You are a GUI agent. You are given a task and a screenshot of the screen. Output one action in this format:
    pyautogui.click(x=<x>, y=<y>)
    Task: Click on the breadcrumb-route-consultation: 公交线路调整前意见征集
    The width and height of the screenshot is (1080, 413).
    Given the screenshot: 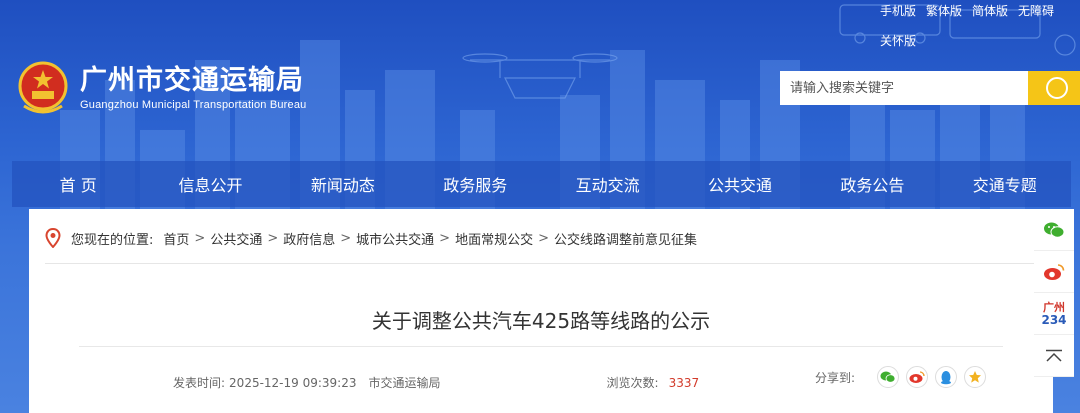 What is the action you would take?
    pyautogui.click(x=625, y=238)
    